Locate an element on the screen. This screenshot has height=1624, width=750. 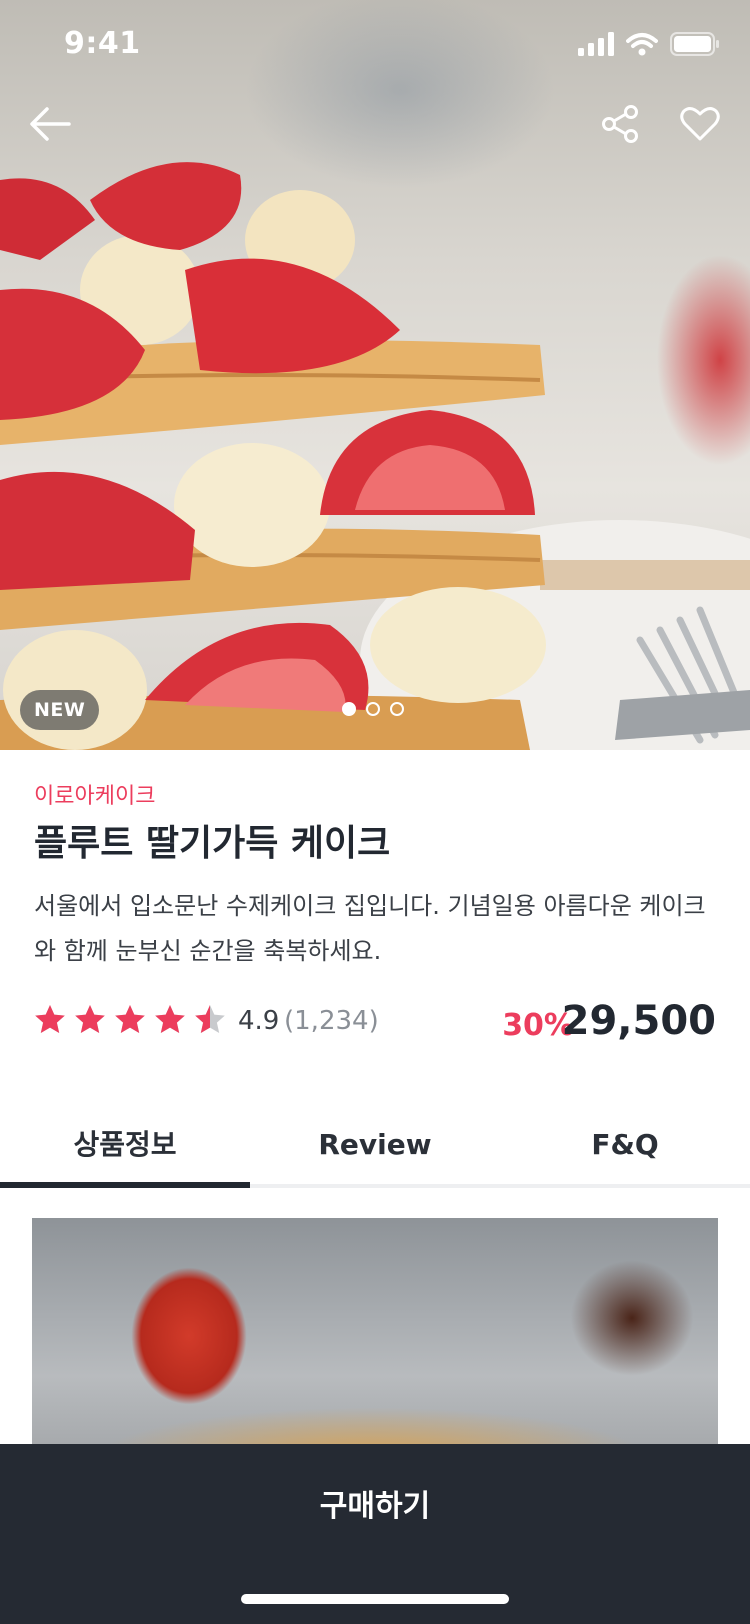
signal-icon is located at coordinates (596, 44).